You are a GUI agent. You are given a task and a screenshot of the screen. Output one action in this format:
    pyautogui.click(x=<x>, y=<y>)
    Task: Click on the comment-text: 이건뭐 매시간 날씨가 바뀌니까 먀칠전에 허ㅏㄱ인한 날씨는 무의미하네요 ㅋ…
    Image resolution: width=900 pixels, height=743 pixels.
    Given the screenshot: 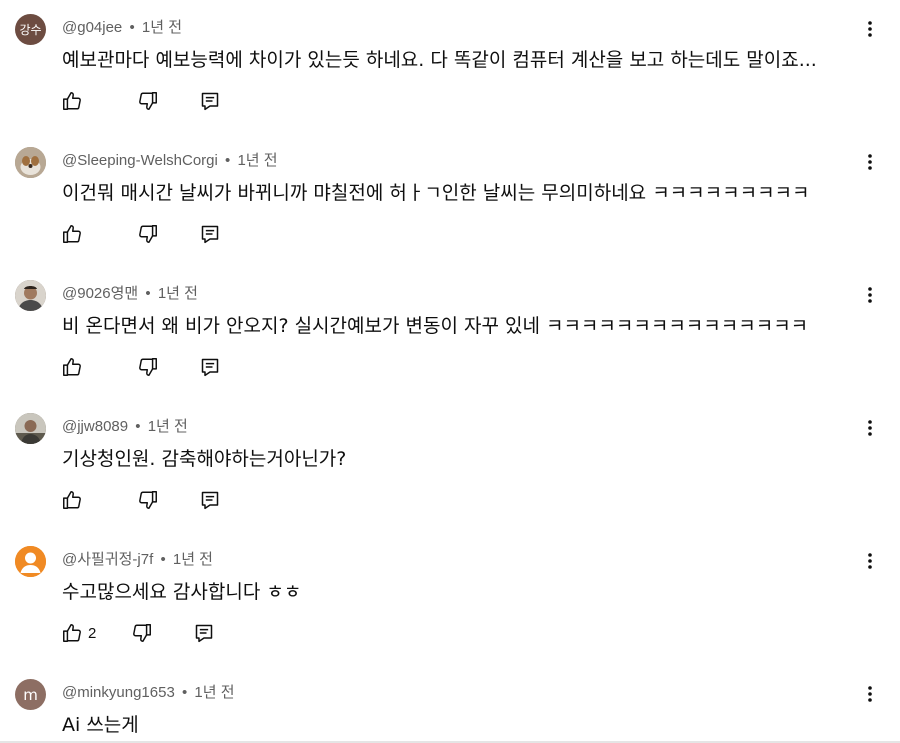 What is the action you would take?
    pyautogui.click(x=436, y=193)
    